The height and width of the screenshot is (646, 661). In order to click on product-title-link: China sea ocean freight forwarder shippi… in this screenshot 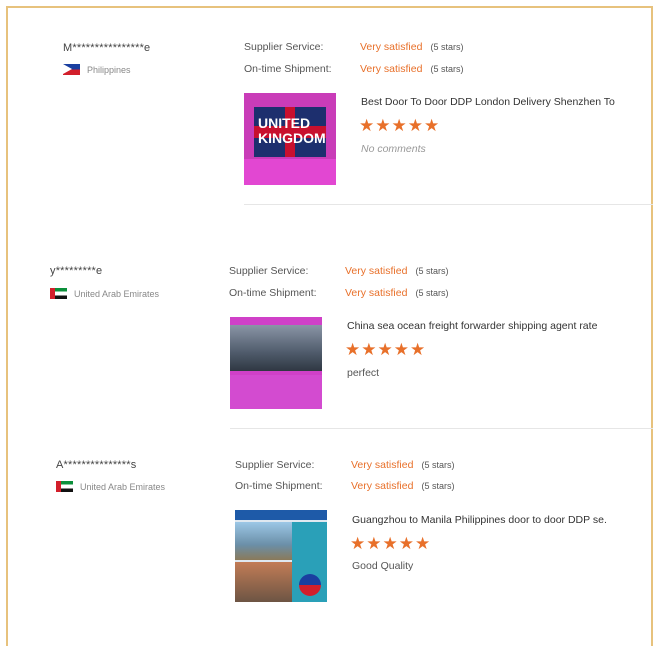, I will do `click(500, 326)`.